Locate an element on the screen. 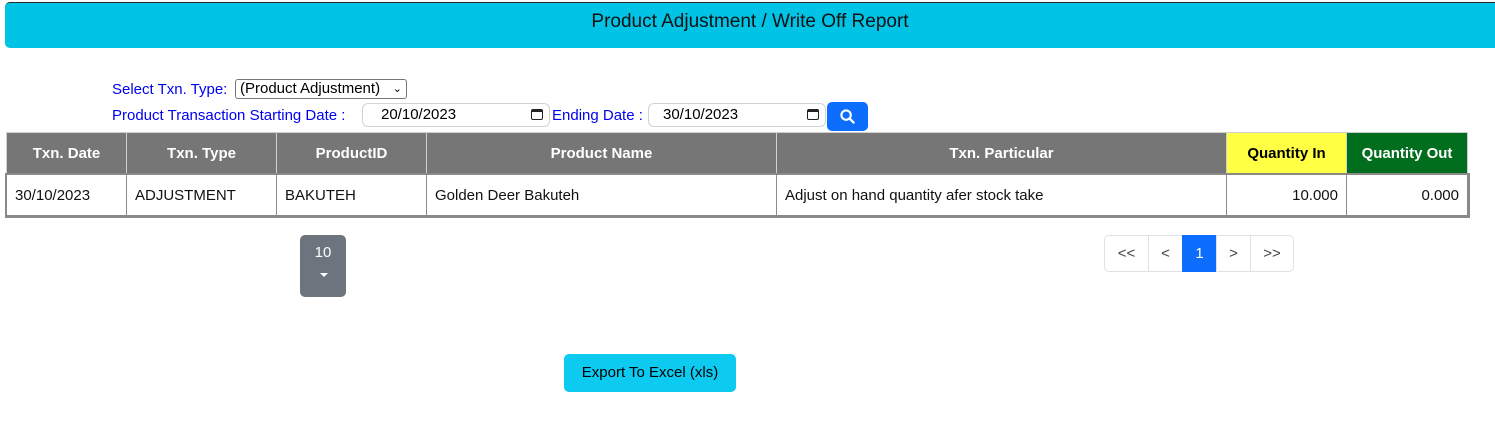  current-page-button: 1 is located at coordinates (1199, 253).